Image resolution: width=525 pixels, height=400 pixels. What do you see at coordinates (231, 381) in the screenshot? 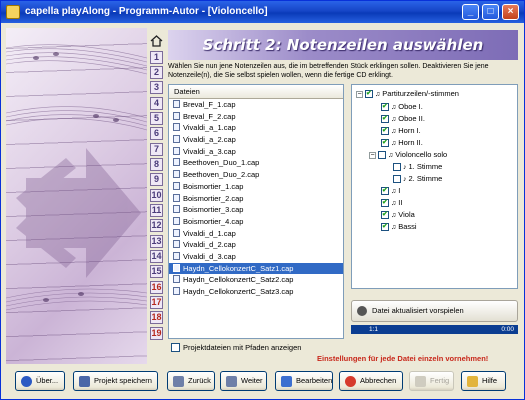
I see `next-icon` at bounding box center [231, 381].